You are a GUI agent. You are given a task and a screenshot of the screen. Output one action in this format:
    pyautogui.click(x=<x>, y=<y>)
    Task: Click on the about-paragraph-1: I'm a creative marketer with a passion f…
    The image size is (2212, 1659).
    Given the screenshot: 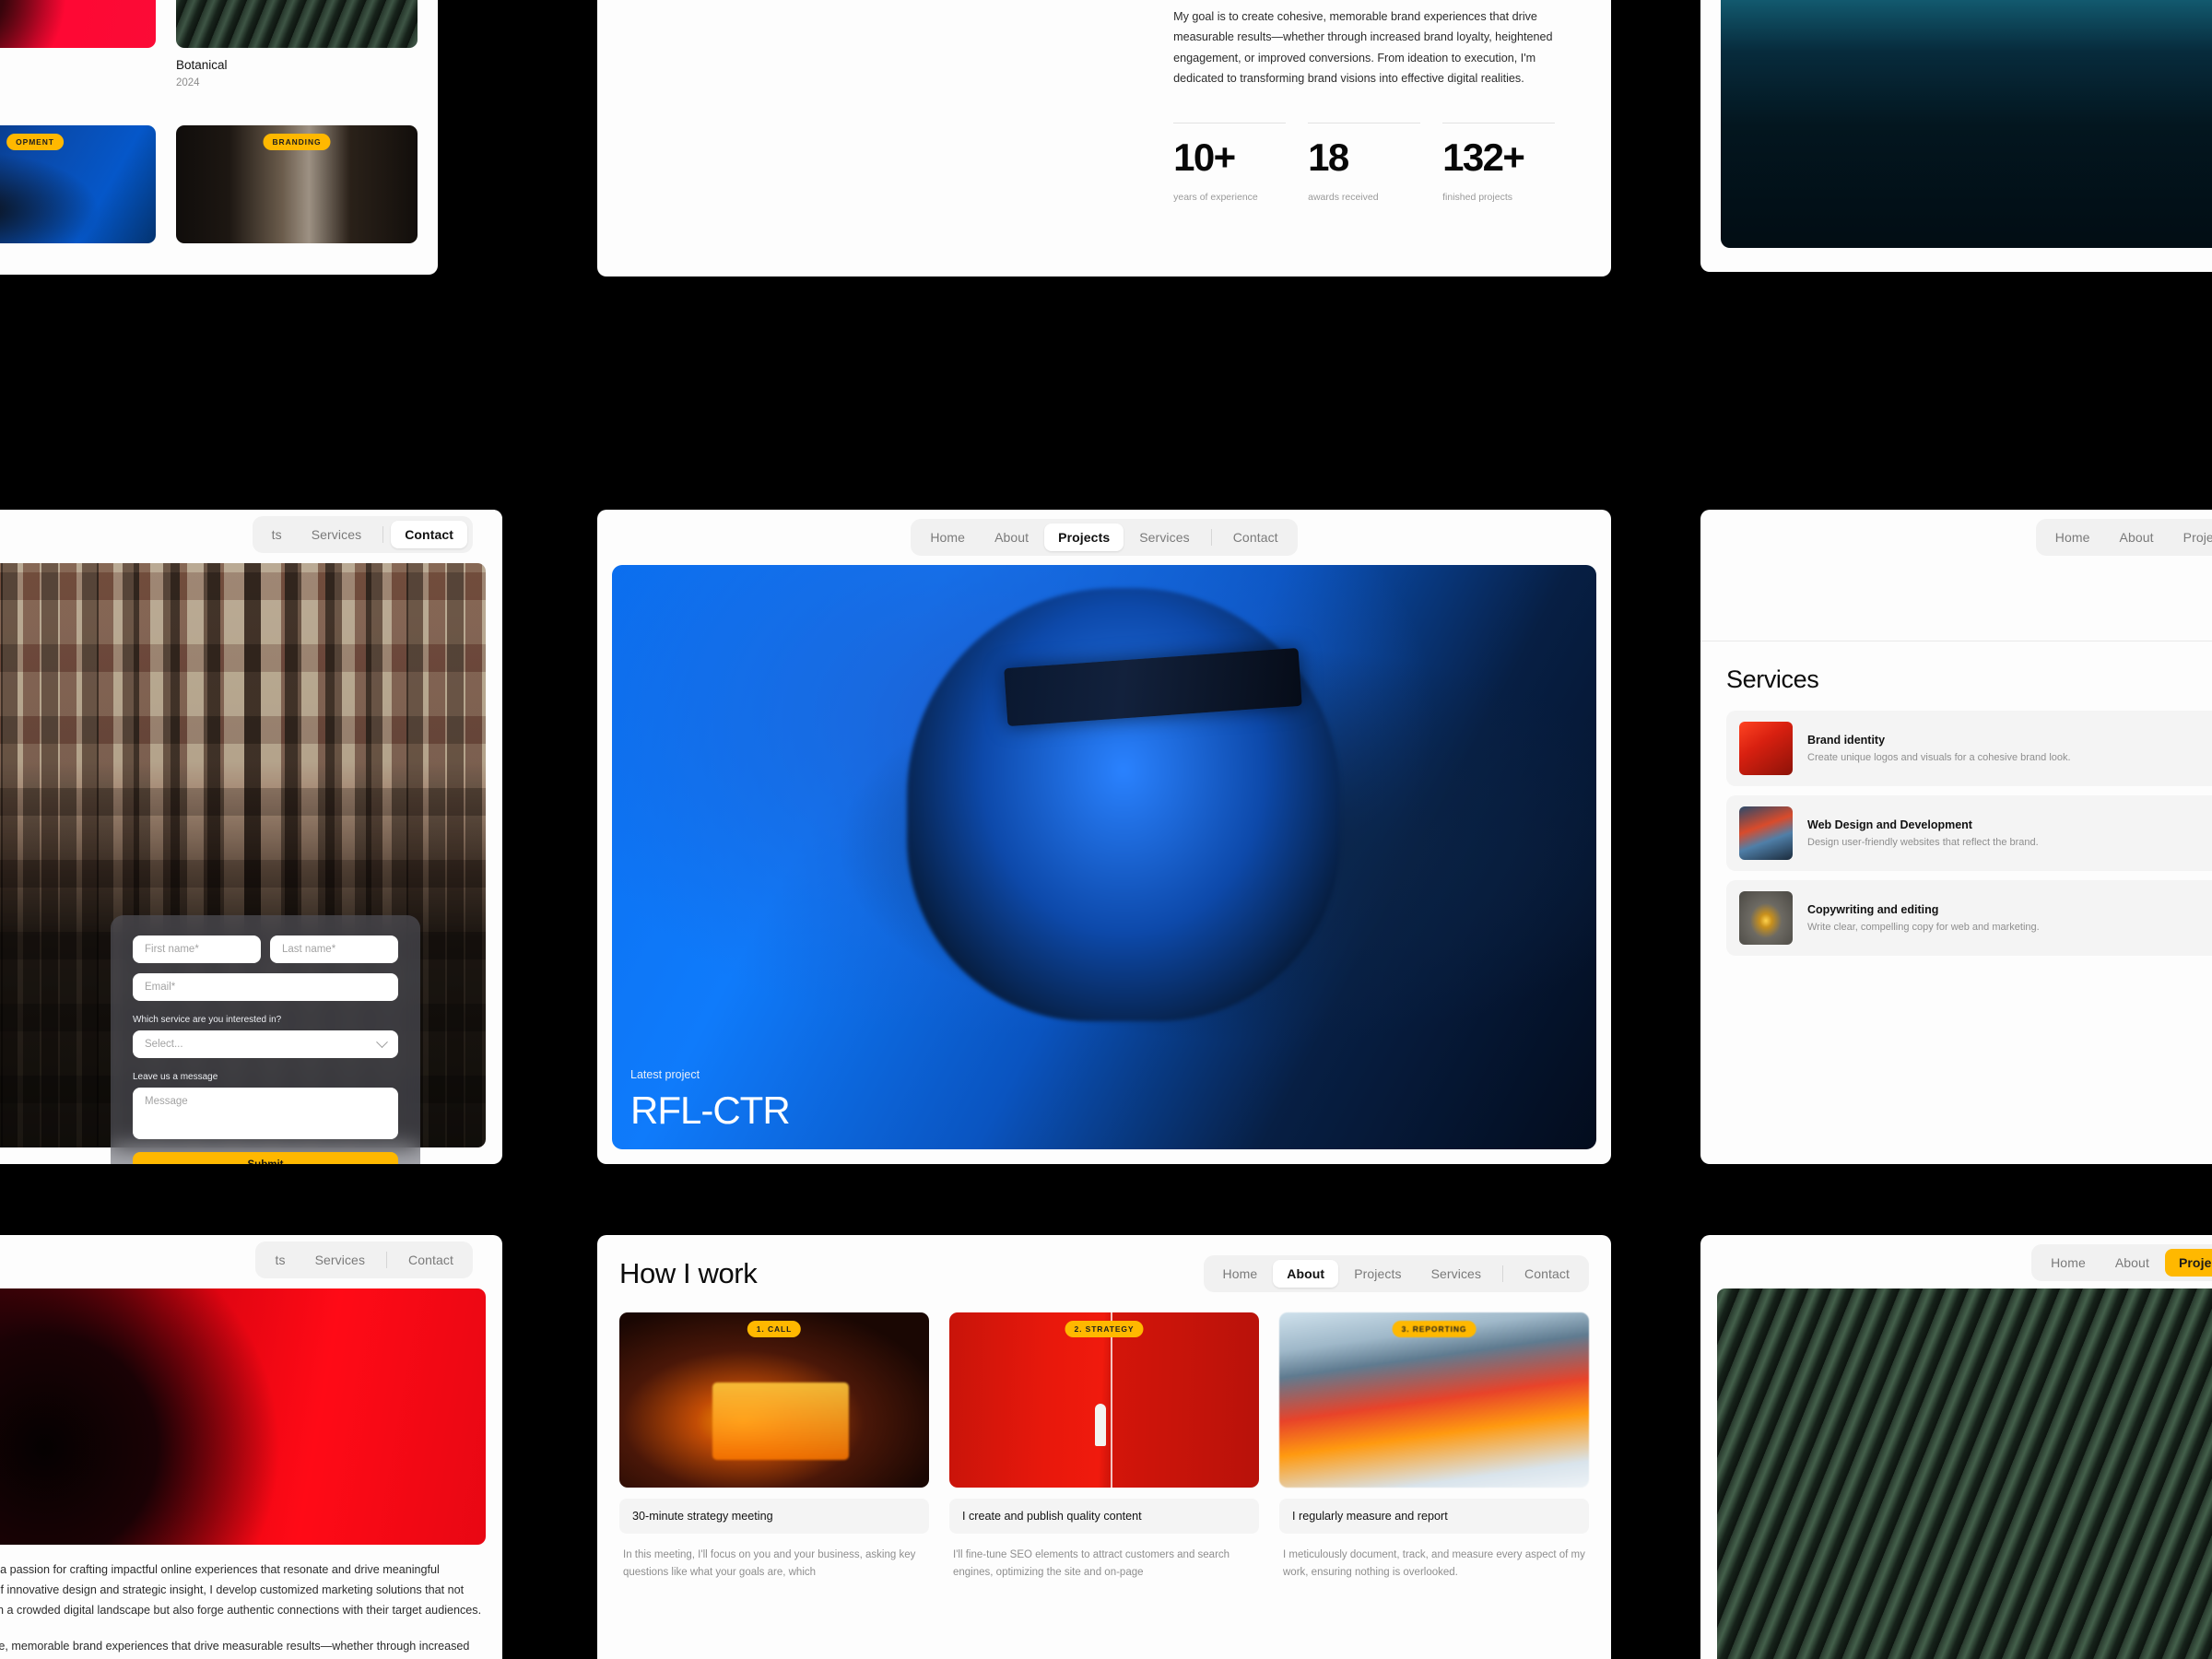 What is the action you would take?
    pyautogui.click(x=241, y=1590)
    